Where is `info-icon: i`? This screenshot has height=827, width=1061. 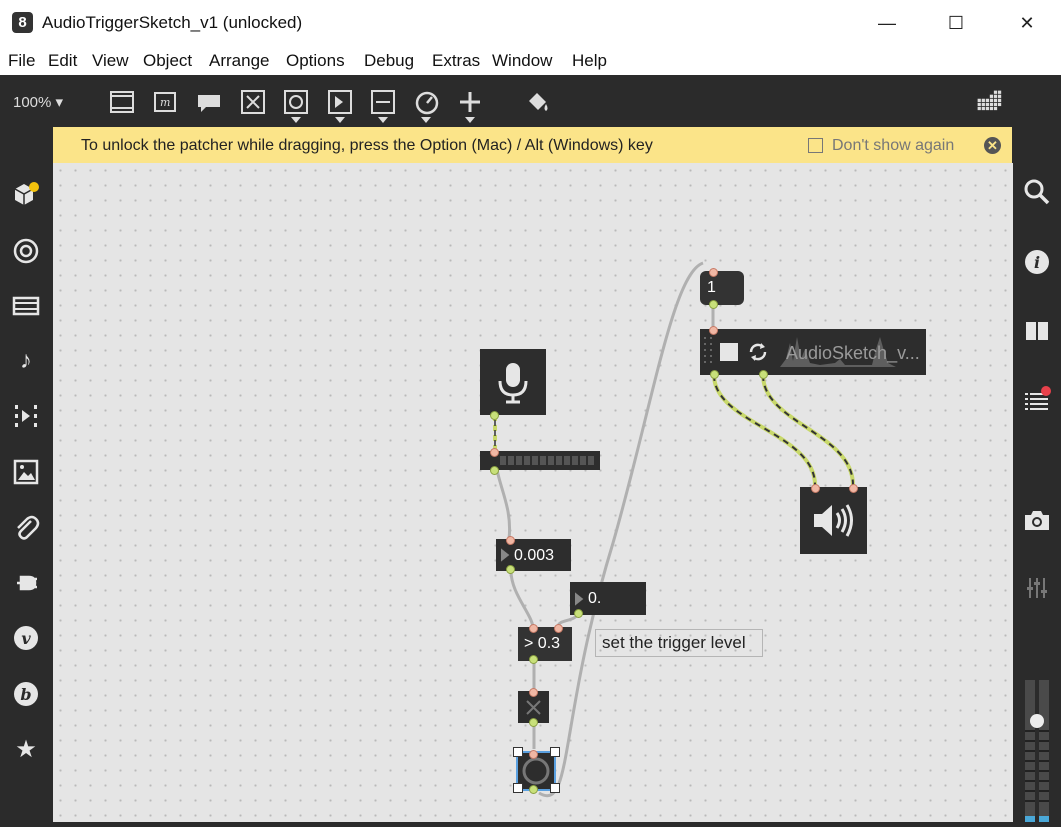 info-icon: i is located at coordinates (1037, 262).